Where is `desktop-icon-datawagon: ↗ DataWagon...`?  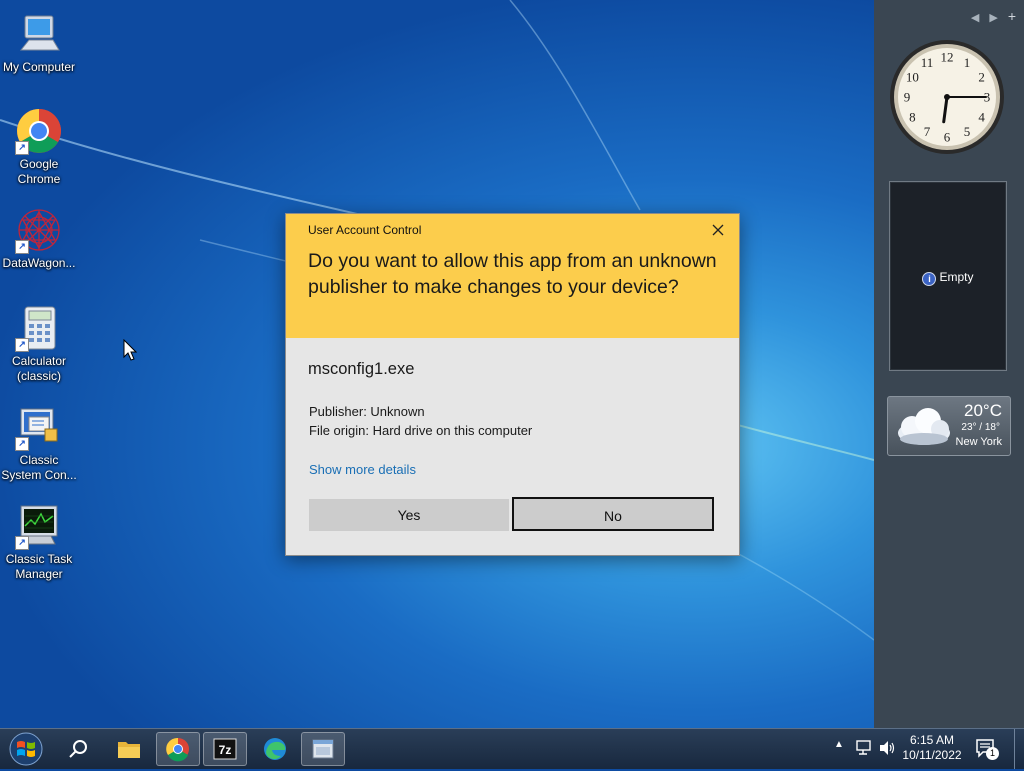 desktop-icon-datawagon: ↗ DataWagon... is located at coordinates (39, 238).